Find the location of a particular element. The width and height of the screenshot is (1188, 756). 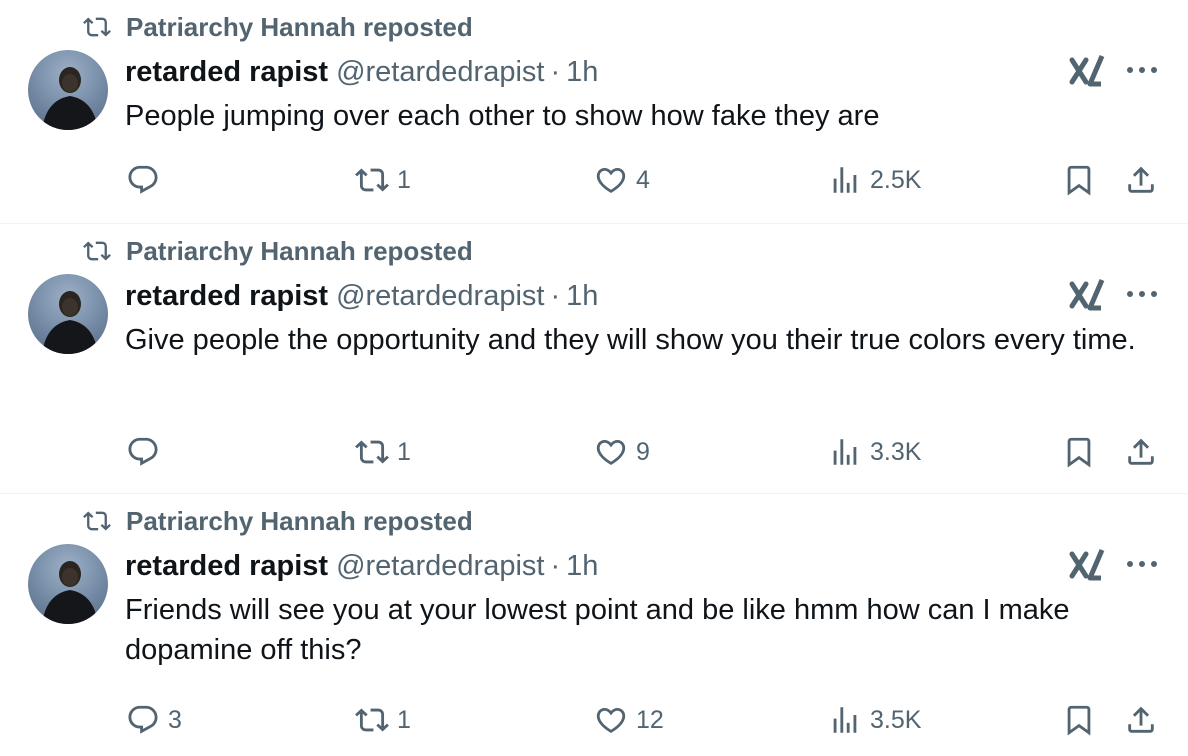

views-count: 3.5K is located at coordinates (896, 719).